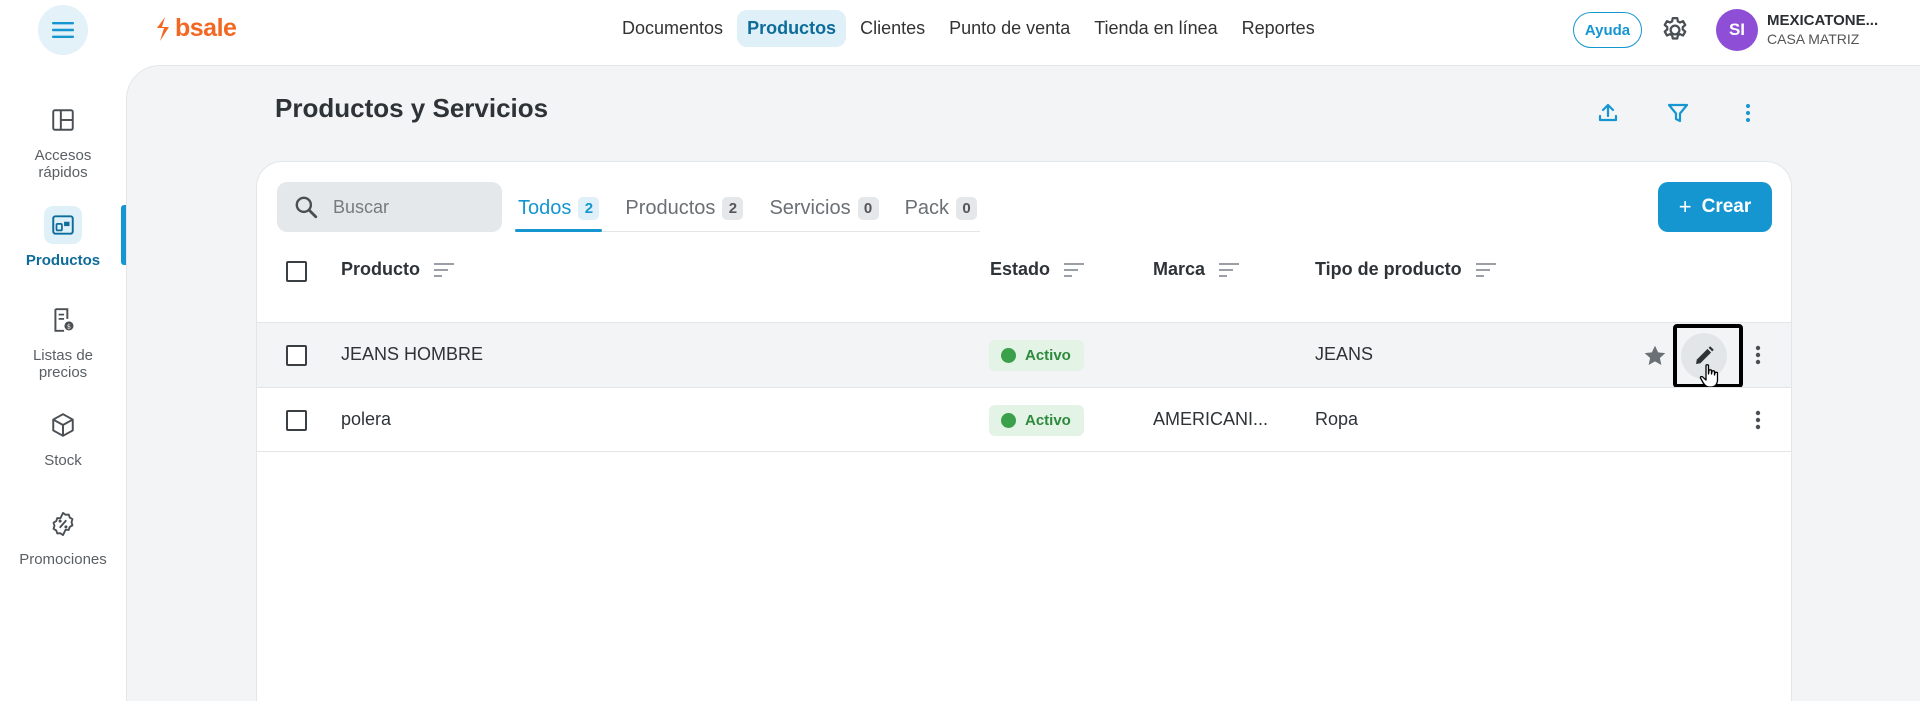 The image size is (1920, 701). Describe the element at coordinates (64, 320) in the screenshot. I see `price-list-icon: $` at that location.